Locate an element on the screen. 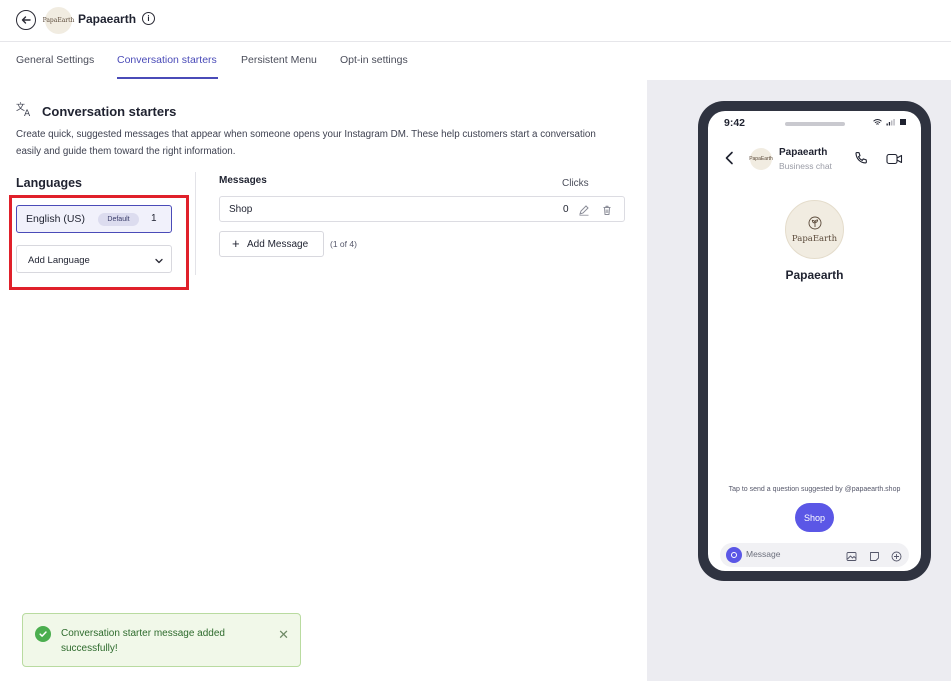 This screenshot has height=681, width=951. leaf-icon is located at coordinates (815, 224).